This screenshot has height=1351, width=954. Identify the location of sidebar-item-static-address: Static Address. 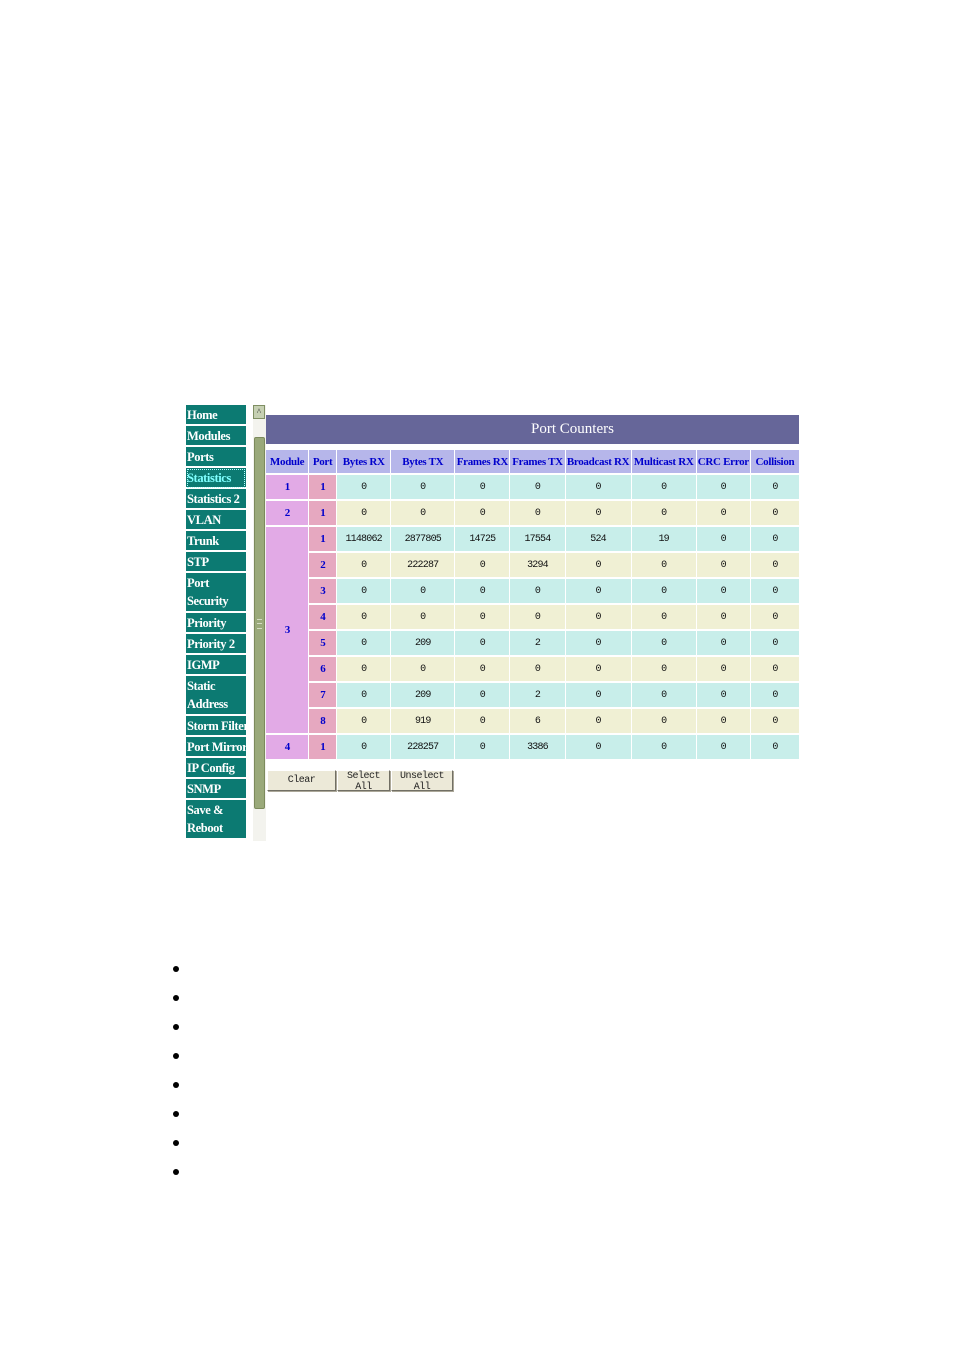
(216, 696).